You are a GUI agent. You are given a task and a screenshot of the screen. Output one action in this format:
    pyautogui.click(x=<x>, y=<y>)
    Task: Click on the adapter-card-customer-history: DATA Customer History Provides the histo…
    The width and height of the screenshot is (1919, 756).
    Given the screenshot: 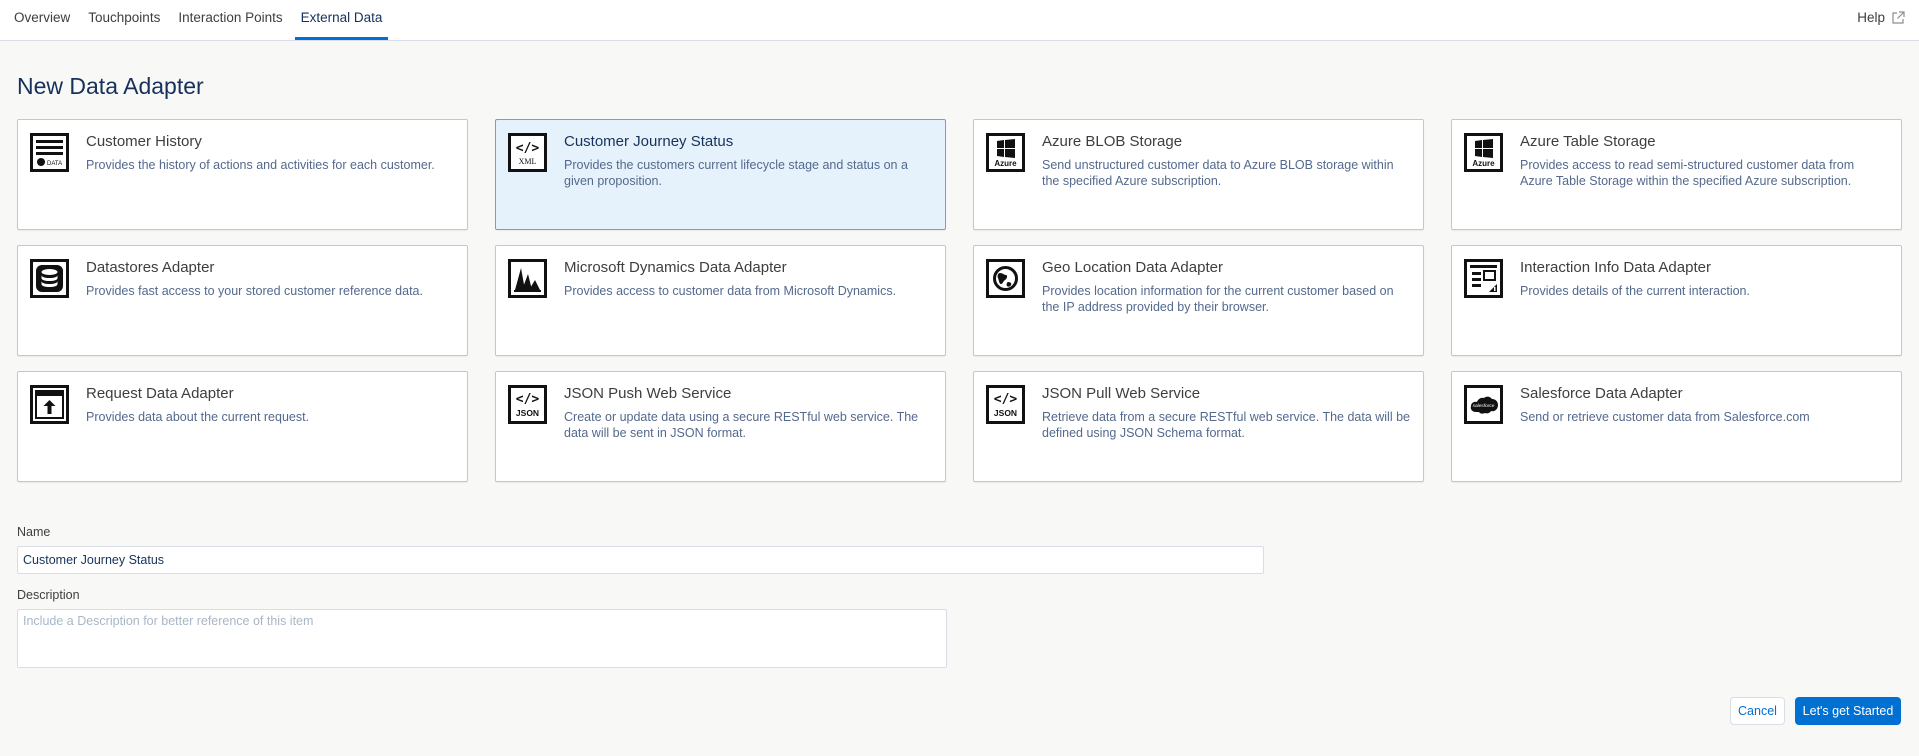 What is the action you would take?
    pyautogui.click(x=242, y=174)
    